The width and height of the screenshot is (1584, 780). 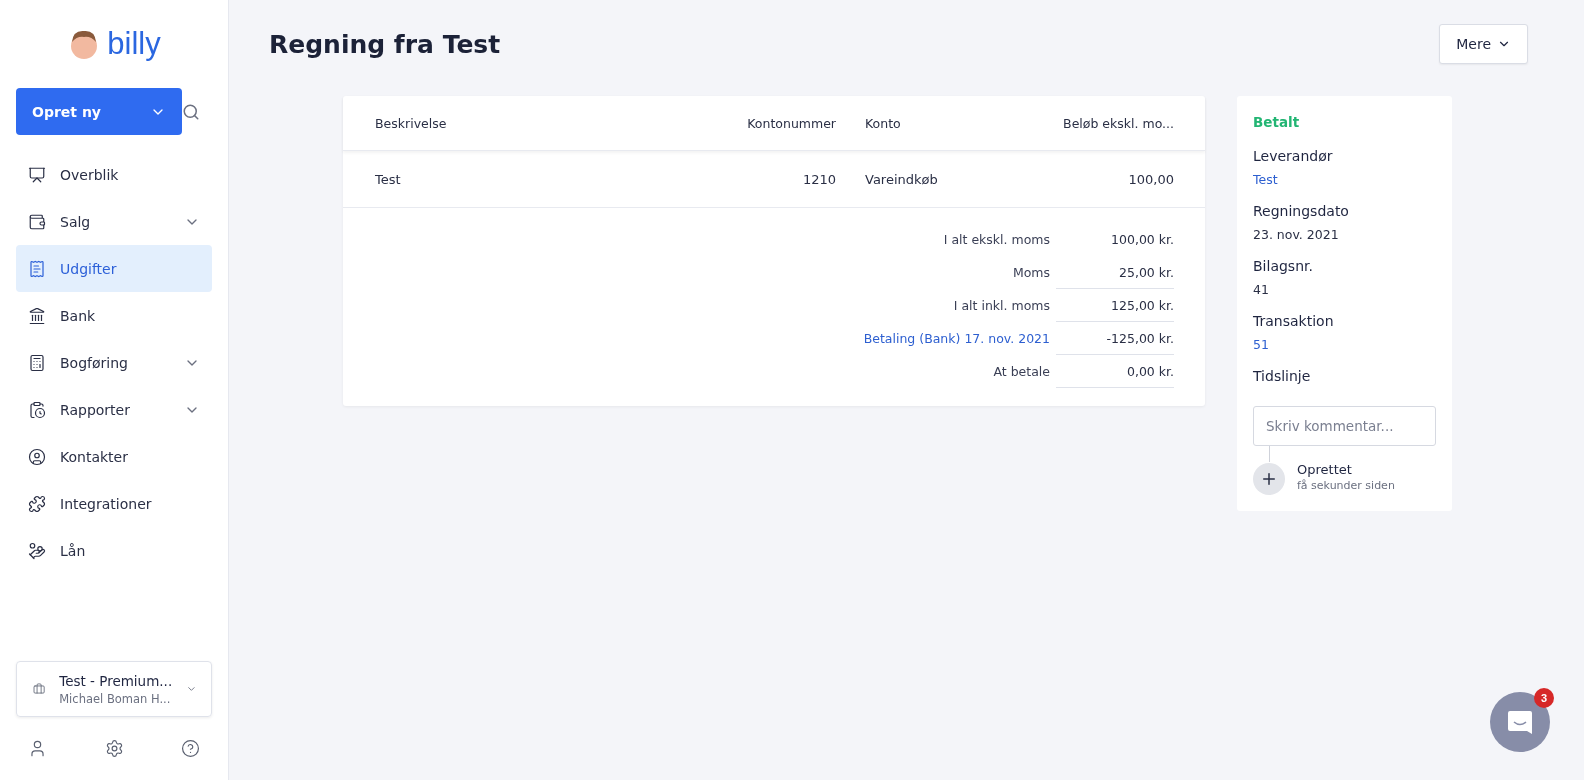 What do you see at coordinates (114, 221) in the screenshot?
I see `nav-item: Salg` at bounding box center [114, 221].